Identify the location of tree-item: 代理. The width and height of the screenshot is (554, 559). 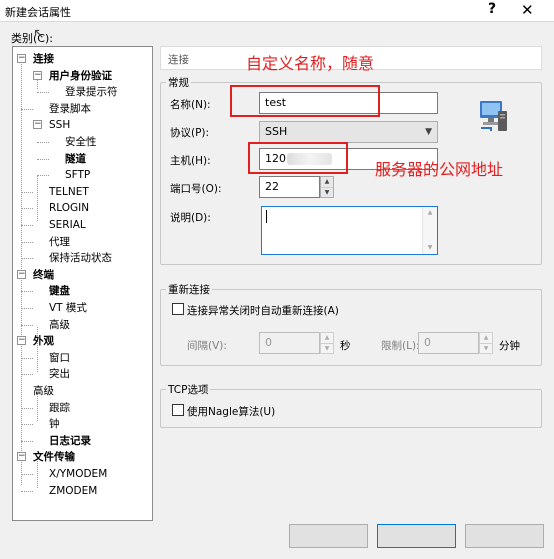
(59, 242).